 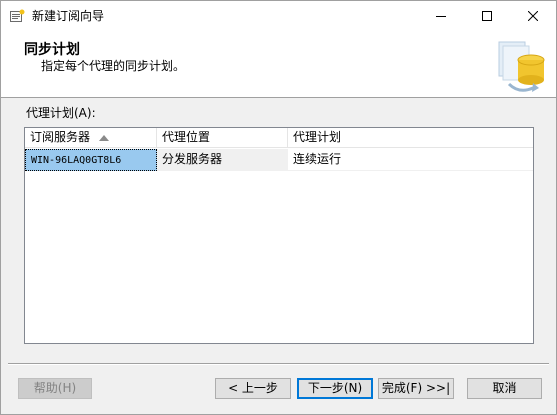 What do you see at coordinates (52, 50) in the screenshot?
I see `page-title: 同步计划` at bounding box center [52, 50].